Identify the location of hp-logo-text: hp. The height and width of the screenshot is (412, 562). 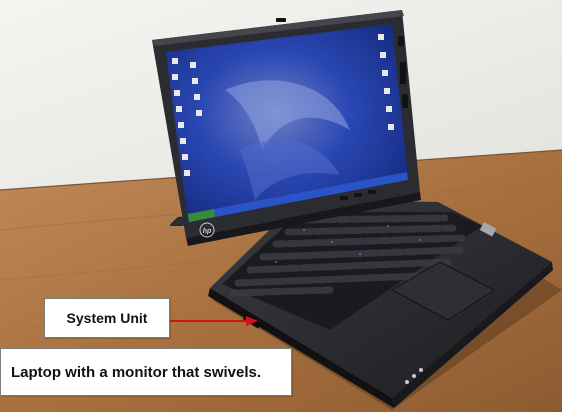
(207, 231).